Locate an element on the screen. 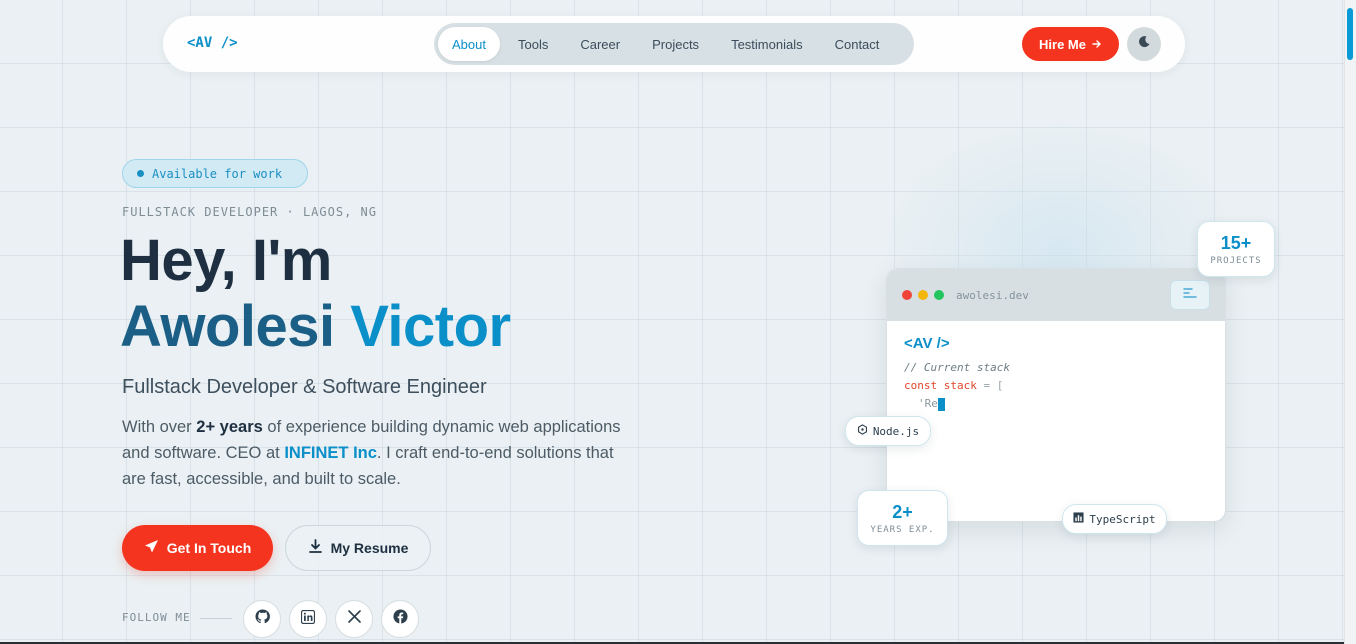 Image resolution: width=1356 pixels, height=644 pixels. typescript-chip: TypeScript is located at coordinates (1114, 519).